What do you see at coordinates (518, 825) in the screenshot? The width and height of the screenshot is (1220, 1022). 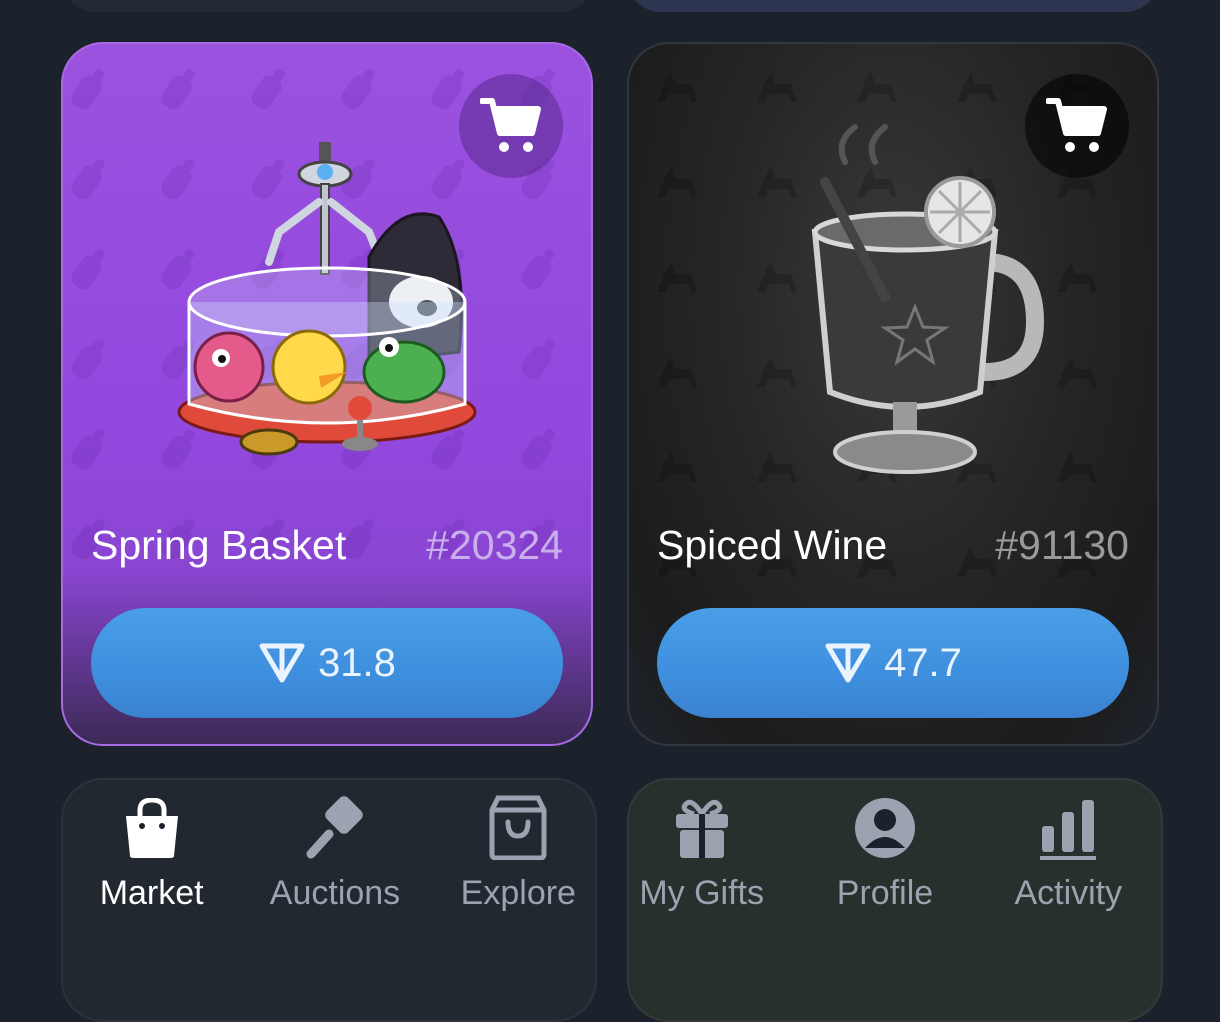 I see `store-bag-icon` at bounding box center [518, 825].